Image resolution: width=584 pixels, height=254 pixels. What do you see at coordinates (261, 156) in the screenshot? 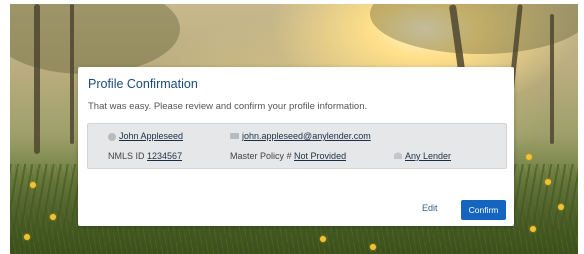
I see `master-policy-label: Master Policy #` at bounding box center [261, 156].